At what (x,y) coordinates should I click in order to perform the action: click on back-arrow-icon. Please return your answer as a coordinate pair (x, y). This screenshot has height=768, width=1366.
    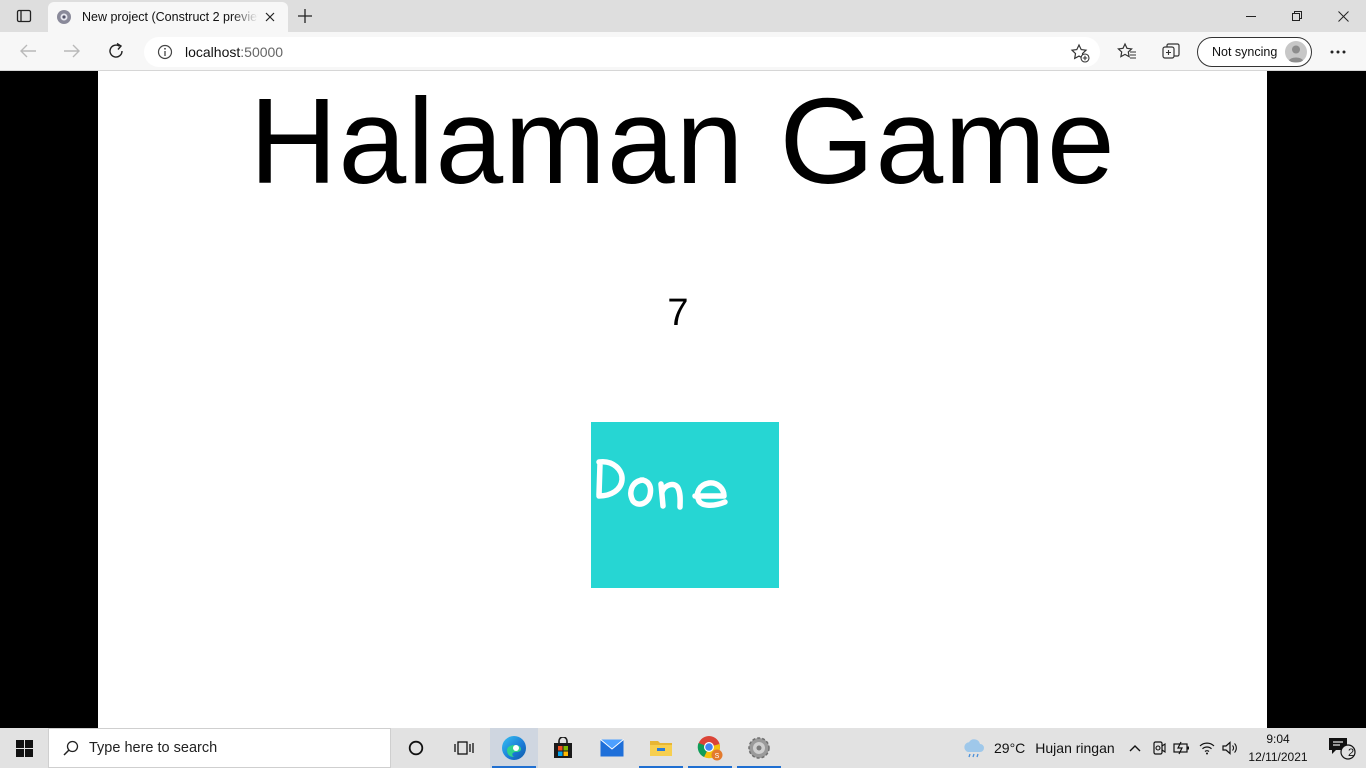
    Looking at the image, I should click on (28, 51).